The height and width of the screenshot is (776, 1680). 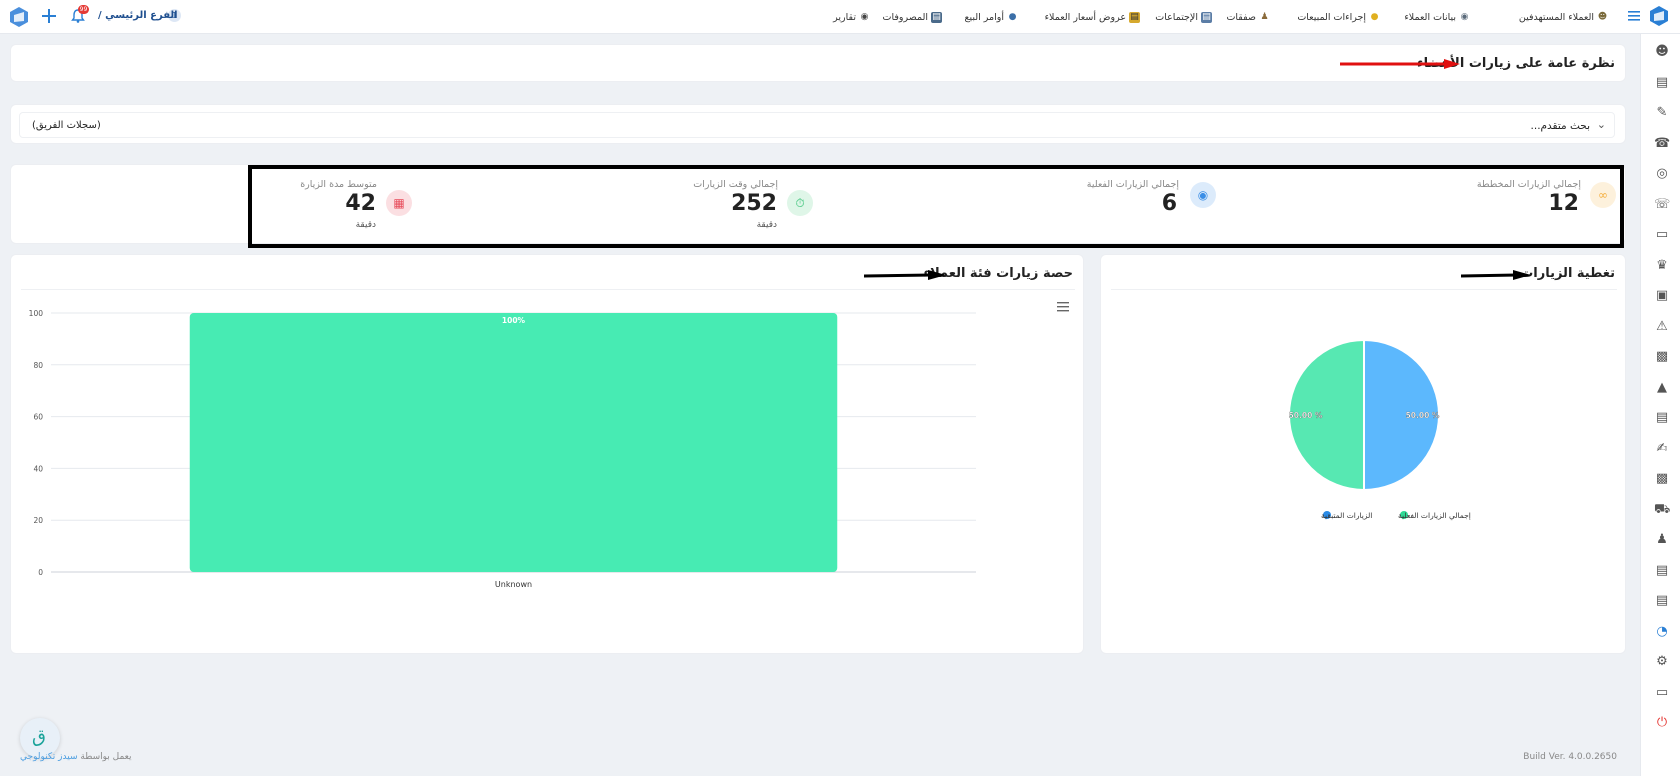 What do you see at coordinates (399, 203) in the screenshot?
I see `calendar-icon: ▦` at bounding box center [399, 203].